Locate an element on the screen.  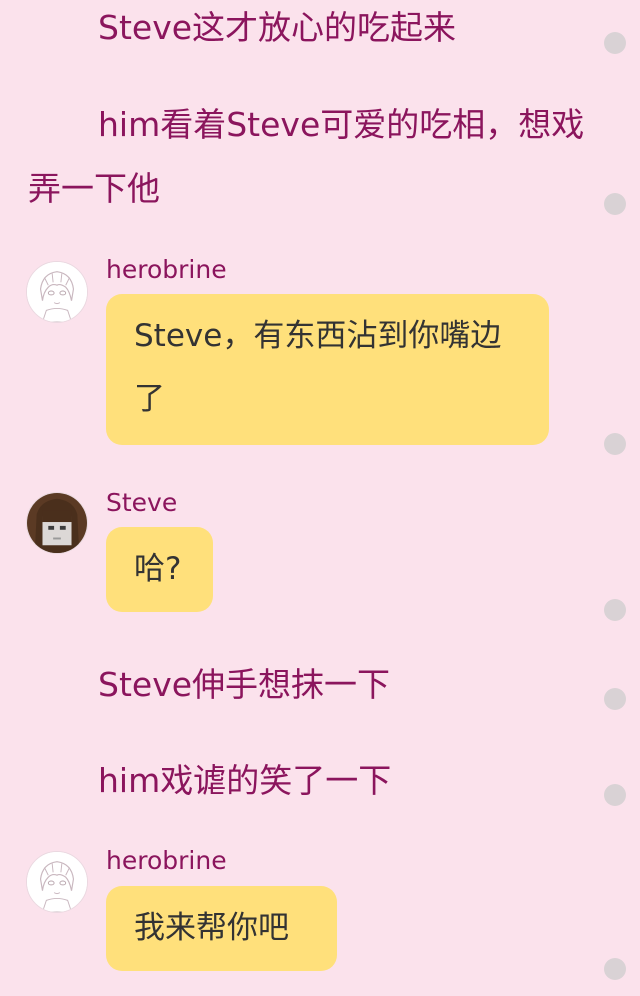
chat-bubble: Steve，有东西沾到你嘴边了 is located at coordinates (327, 369).